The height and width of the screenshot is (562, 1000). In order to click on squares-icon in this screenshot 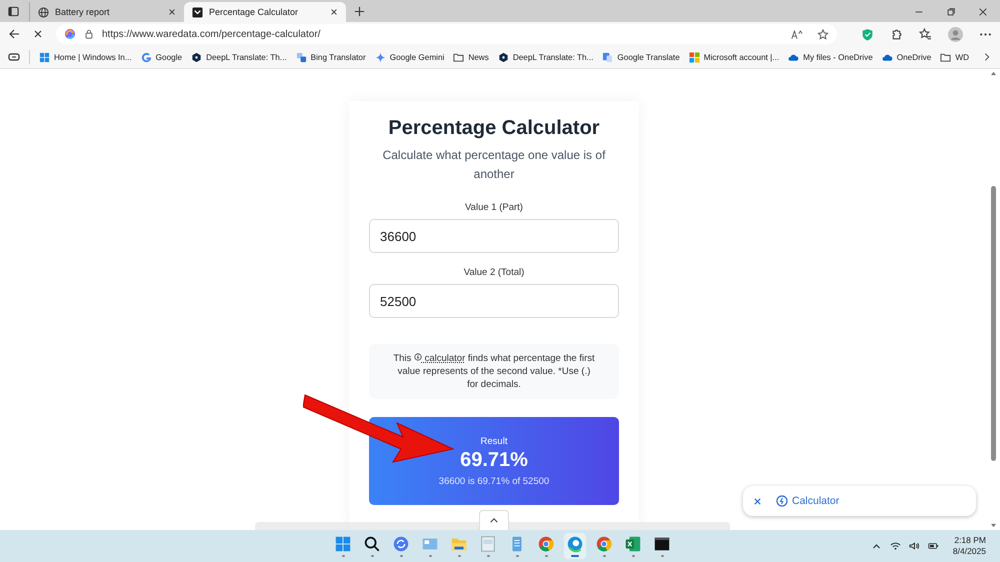, I will do `click(301, 57)`.